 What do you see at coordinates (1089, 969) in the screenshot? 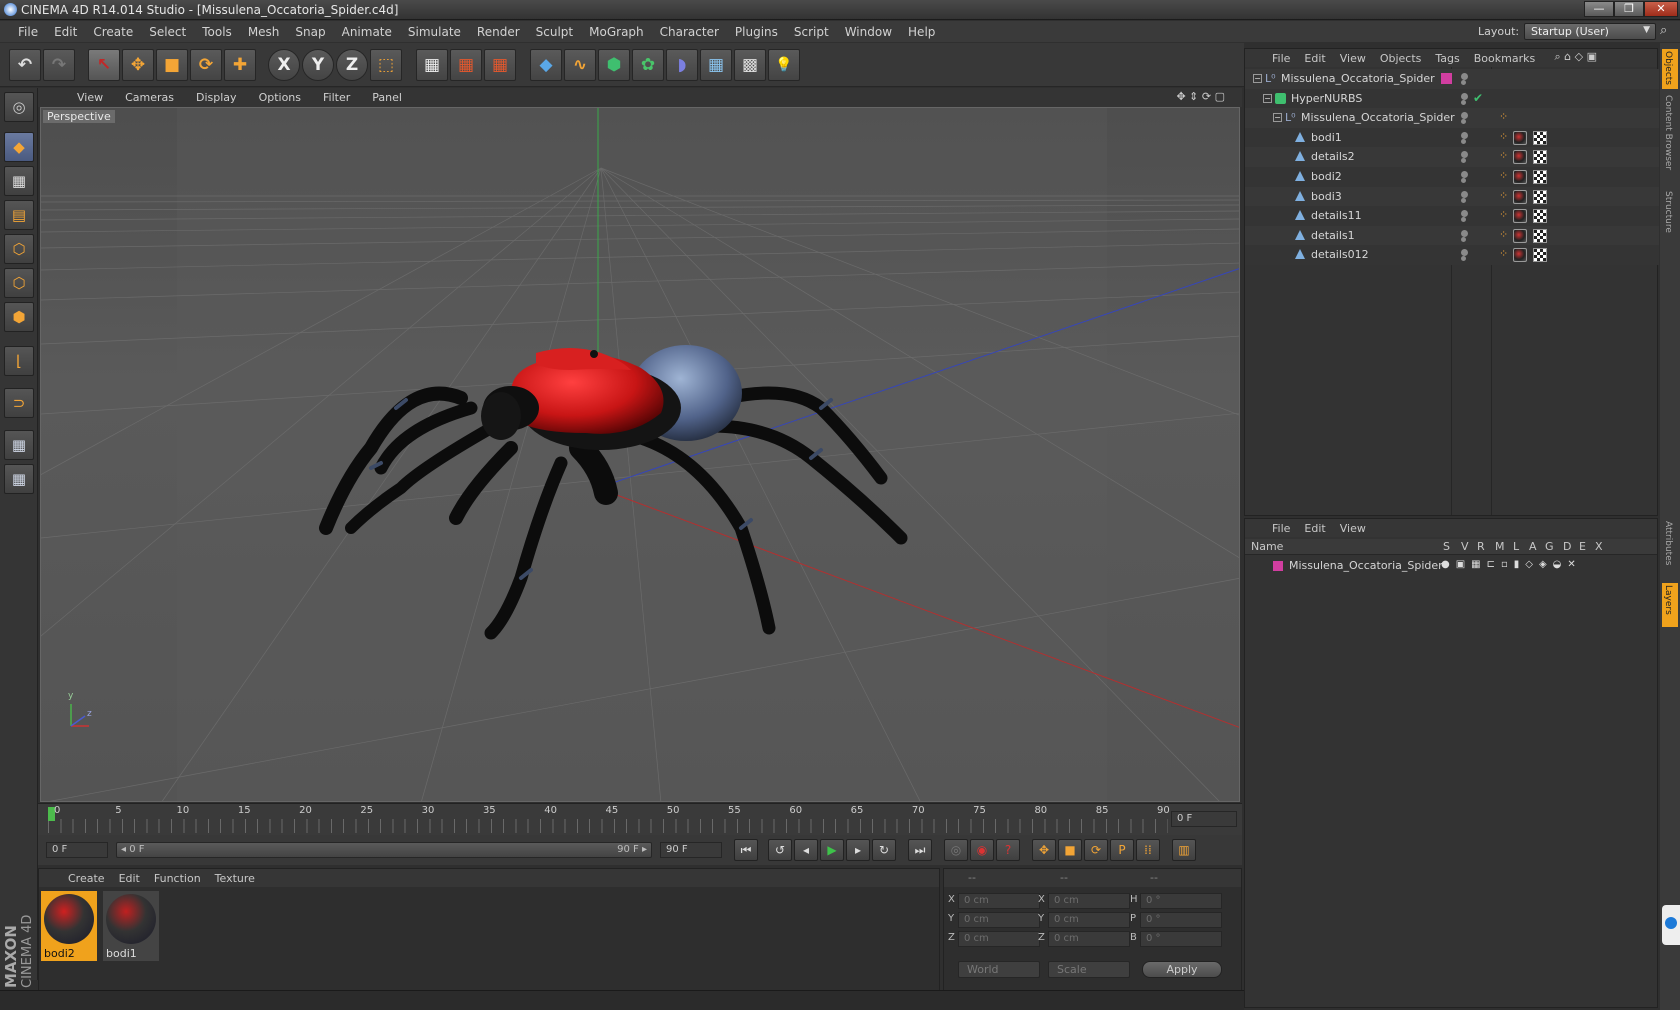
I see `coord-transform-dropdown: Scale` at bounding box center [1089, 969].